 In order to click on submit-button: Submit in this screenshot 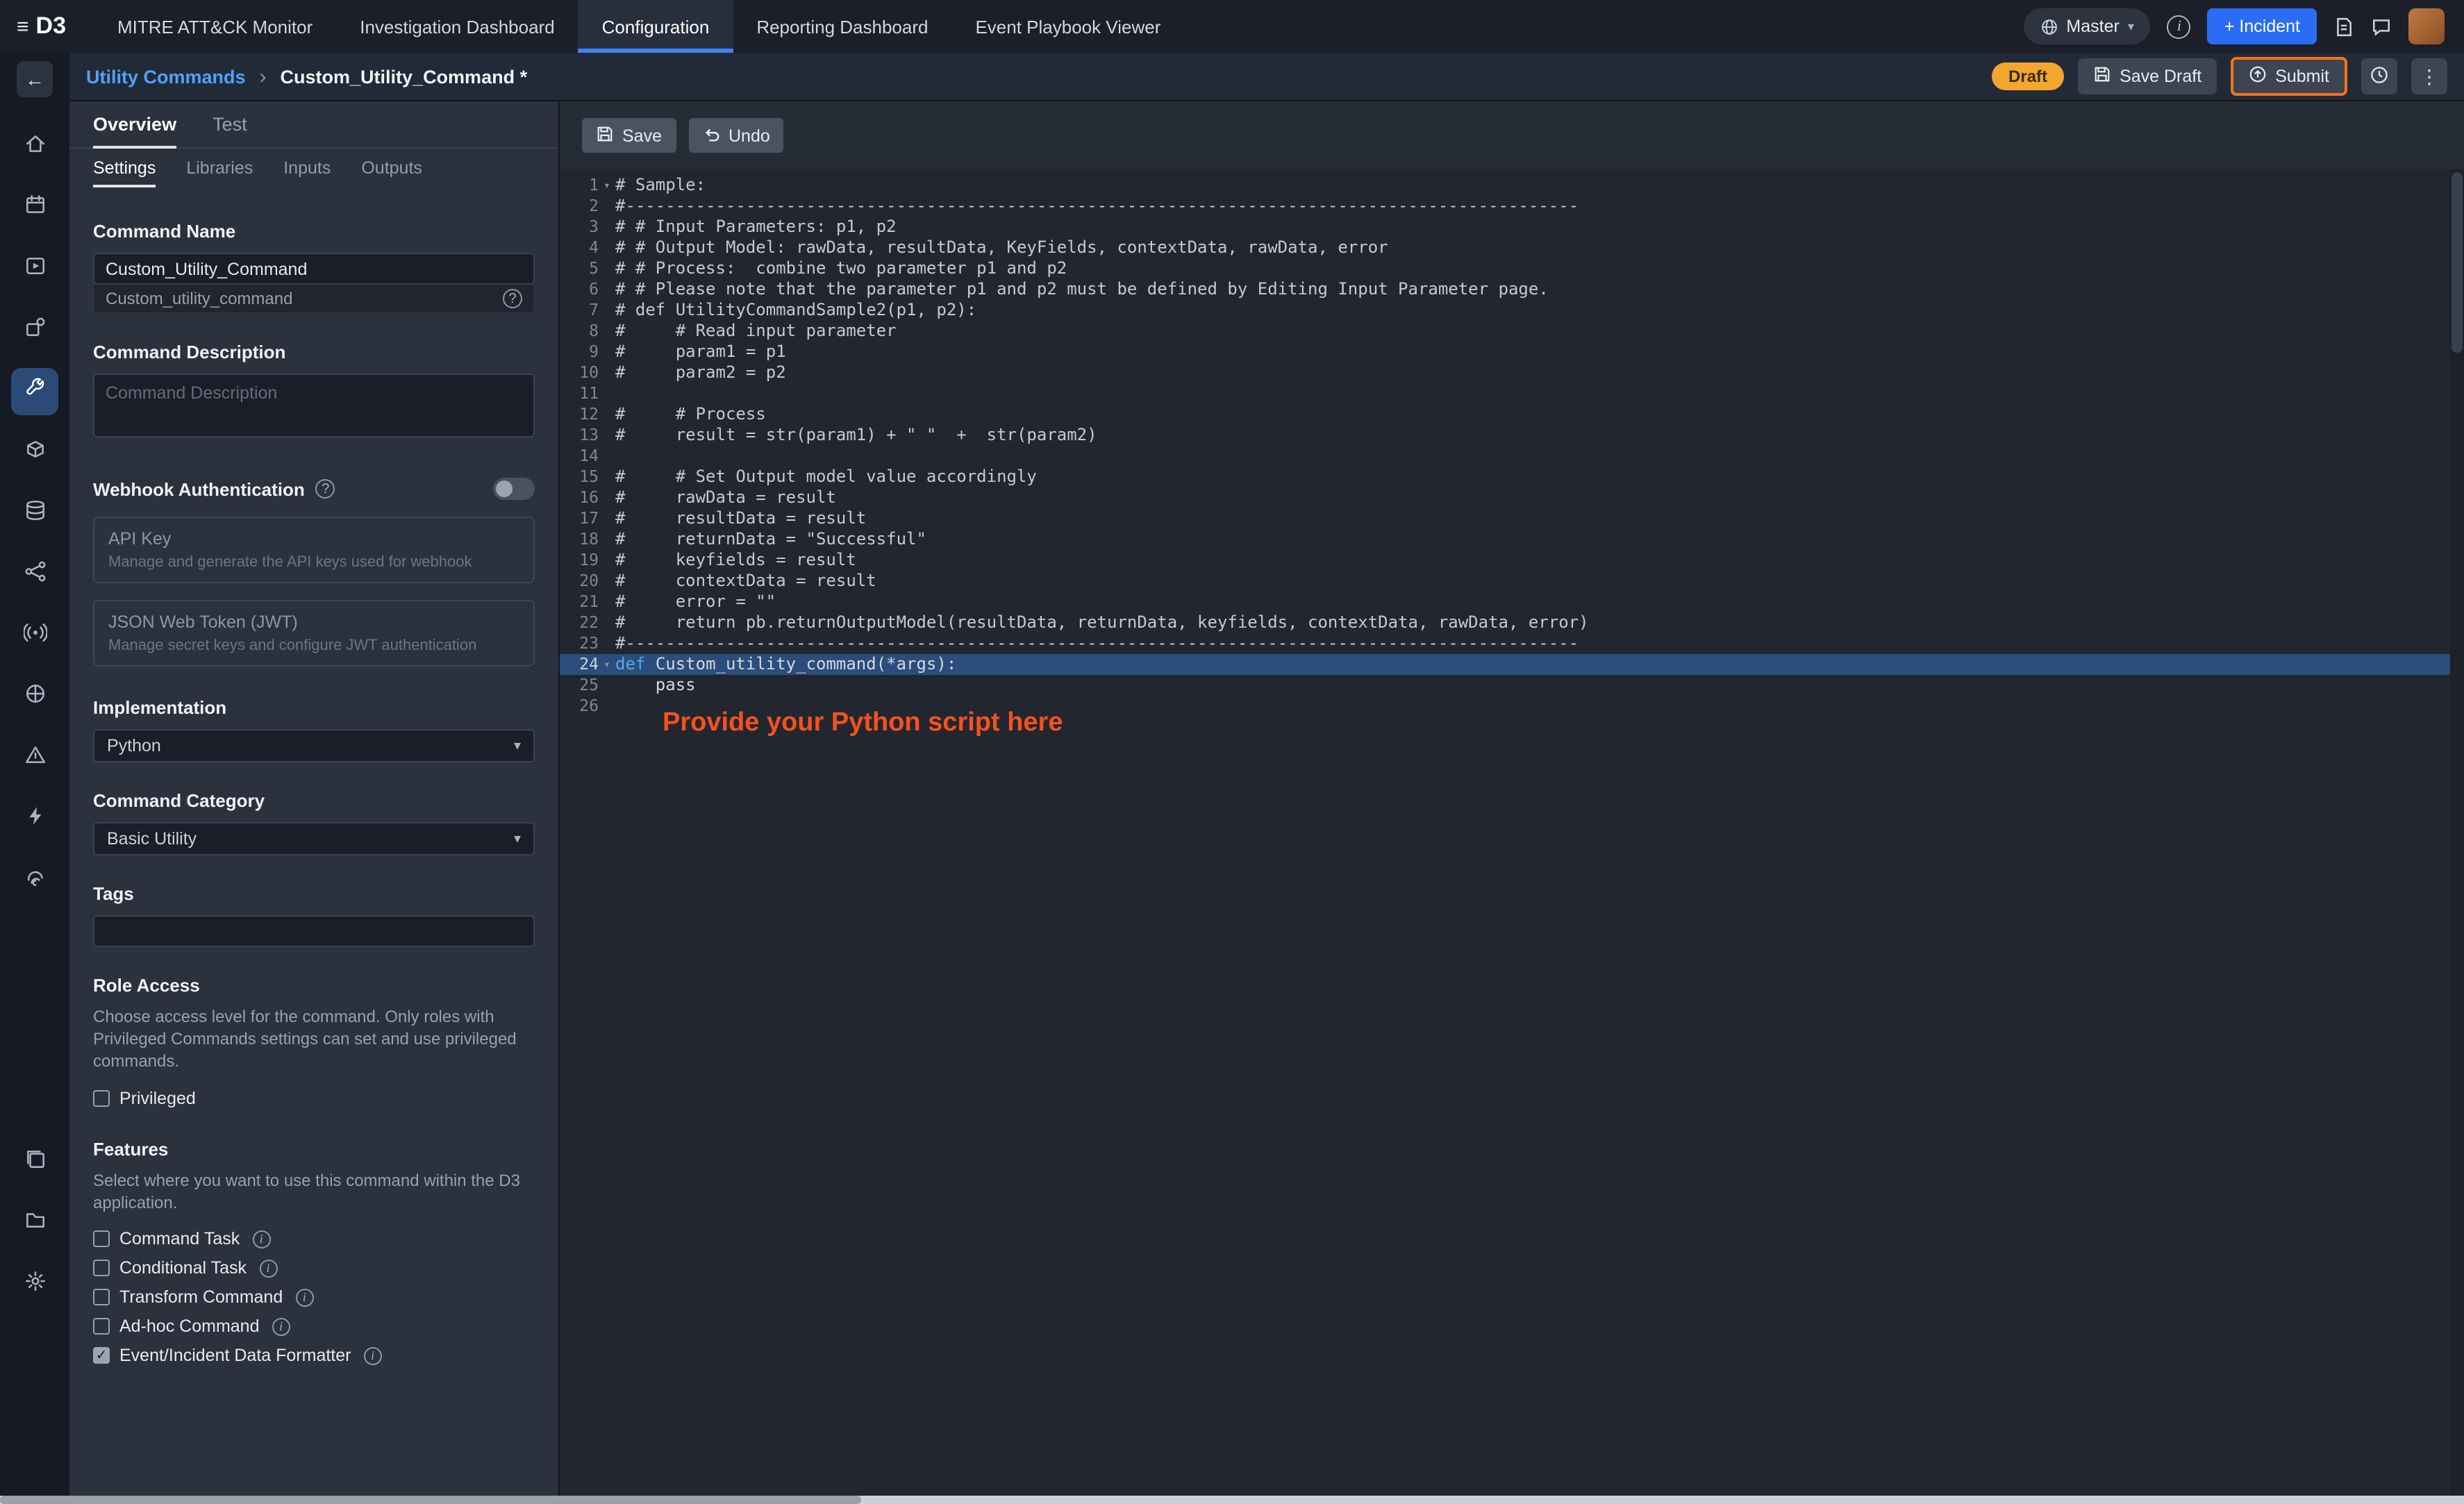, I will do `click(2289, 76)`.